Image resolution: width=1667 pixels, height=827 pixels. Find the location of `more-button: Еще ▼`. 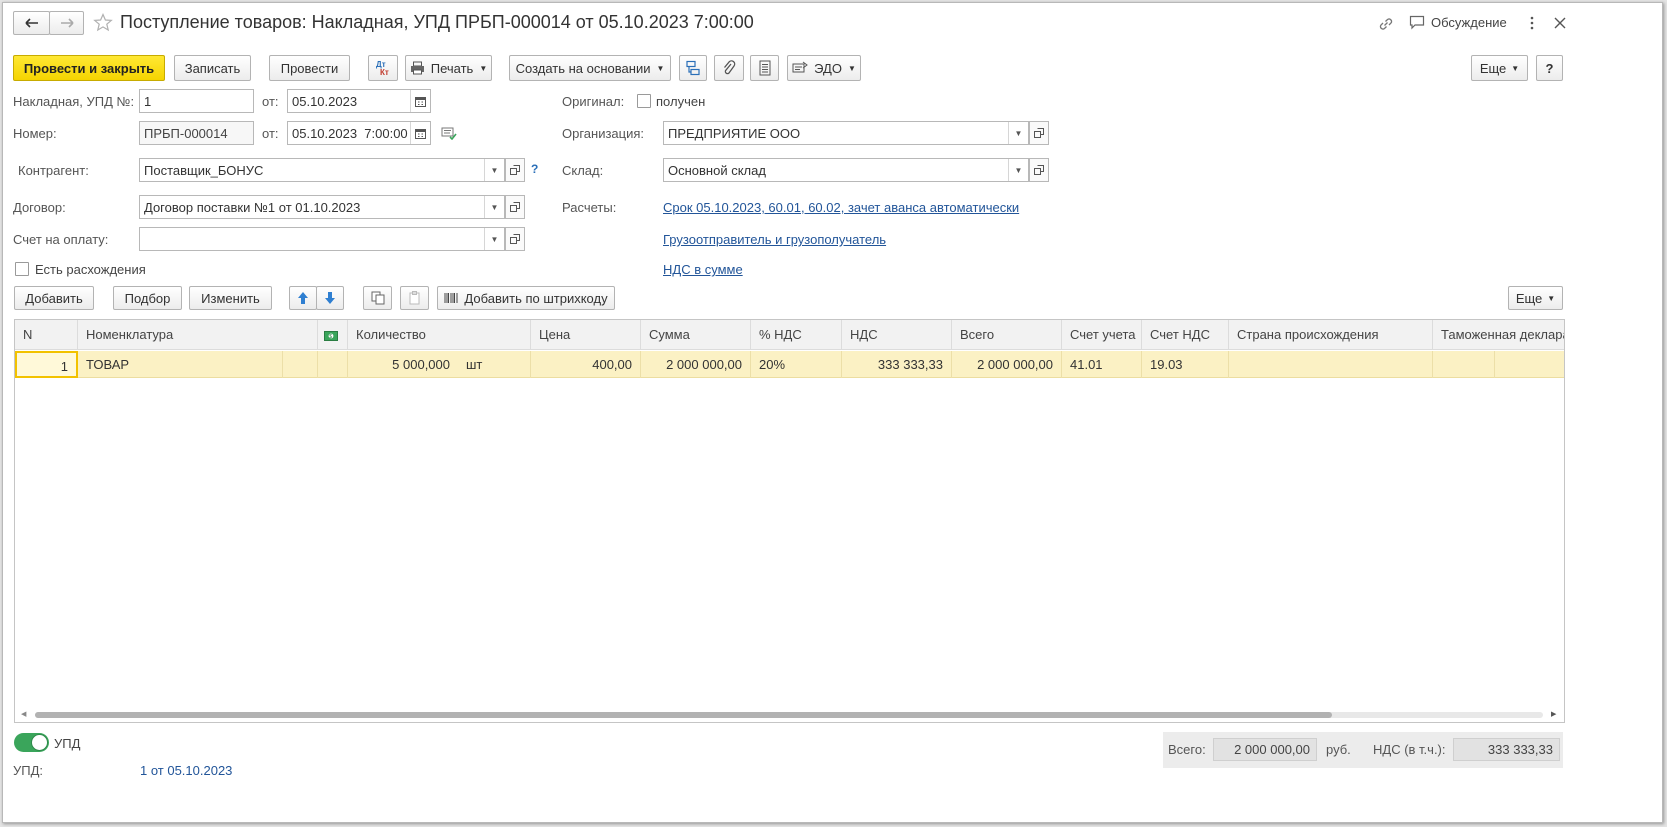

more-button: Еще ▼ is located at coordinates (1499, 68).